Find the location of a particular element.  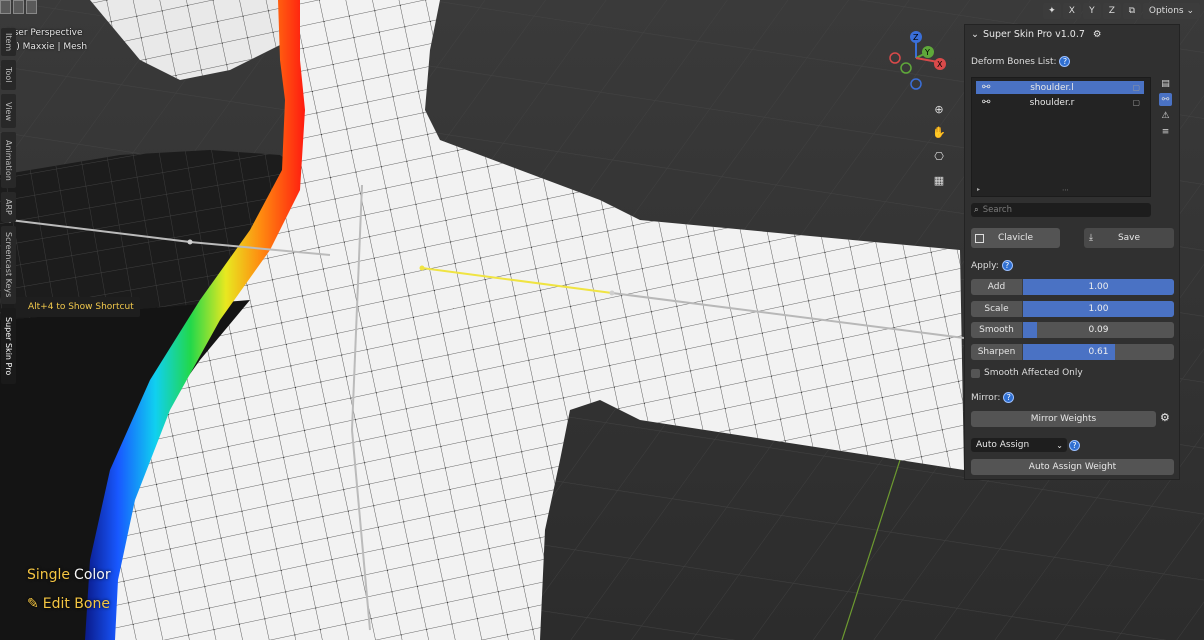

header-right: ✦ X Y Z ⧉ Options ⌄ is located at coordinates (1123, 11).